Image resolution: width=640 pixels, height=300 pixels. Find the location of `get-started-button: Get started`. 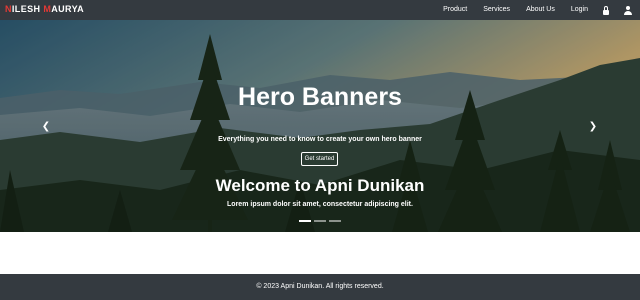

get-started-button: Get started is located at coordinates (319, 159).